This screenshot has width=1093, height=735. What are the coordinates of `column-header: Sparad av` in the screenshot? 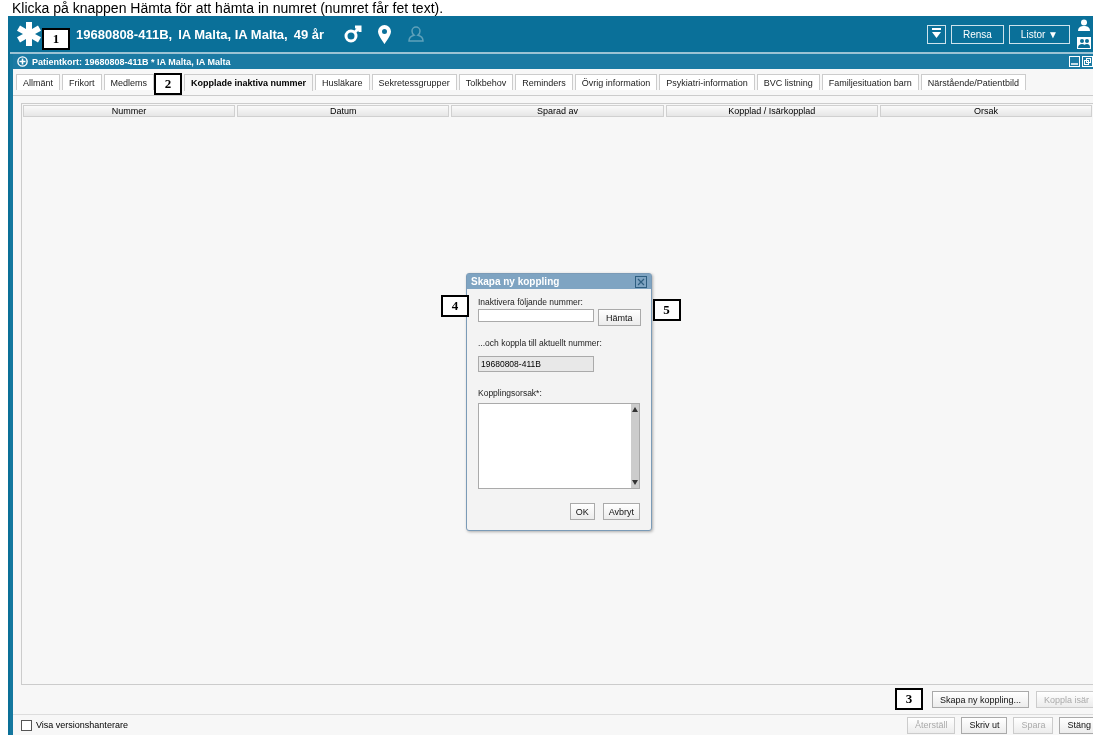 It's located at (557, 111).